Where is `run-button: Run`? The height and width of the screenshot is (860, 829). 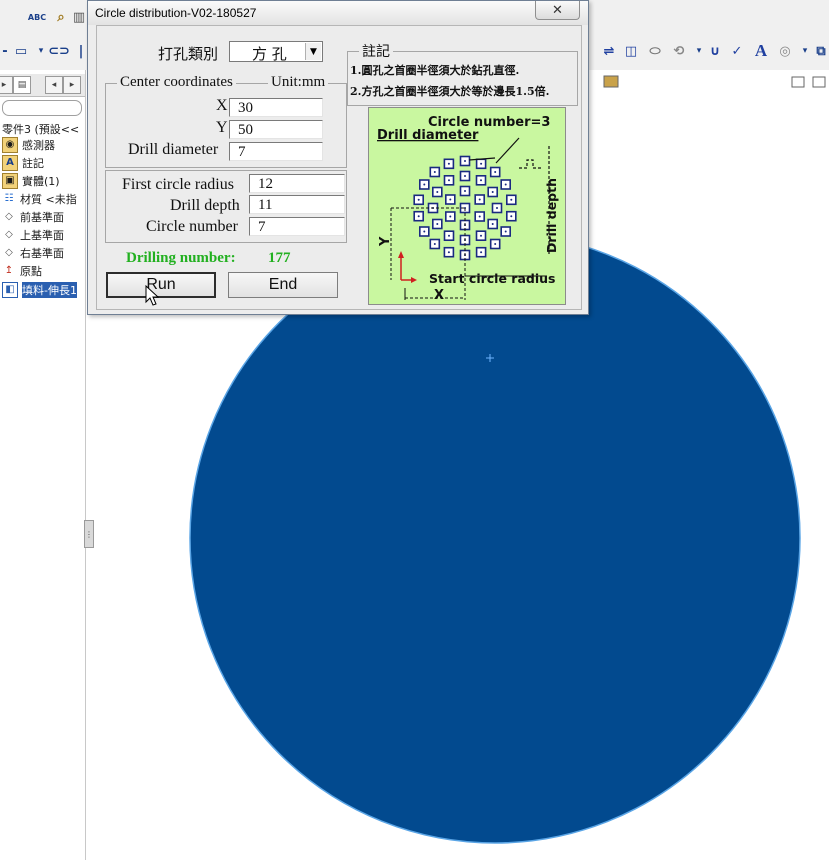 run-button: Run is located at coordinates (161, 285).